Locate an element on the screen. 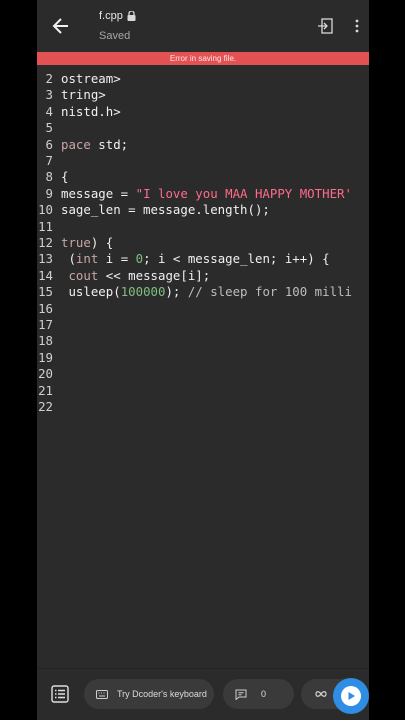  code-token: cout is located at coordinates (83, 275).